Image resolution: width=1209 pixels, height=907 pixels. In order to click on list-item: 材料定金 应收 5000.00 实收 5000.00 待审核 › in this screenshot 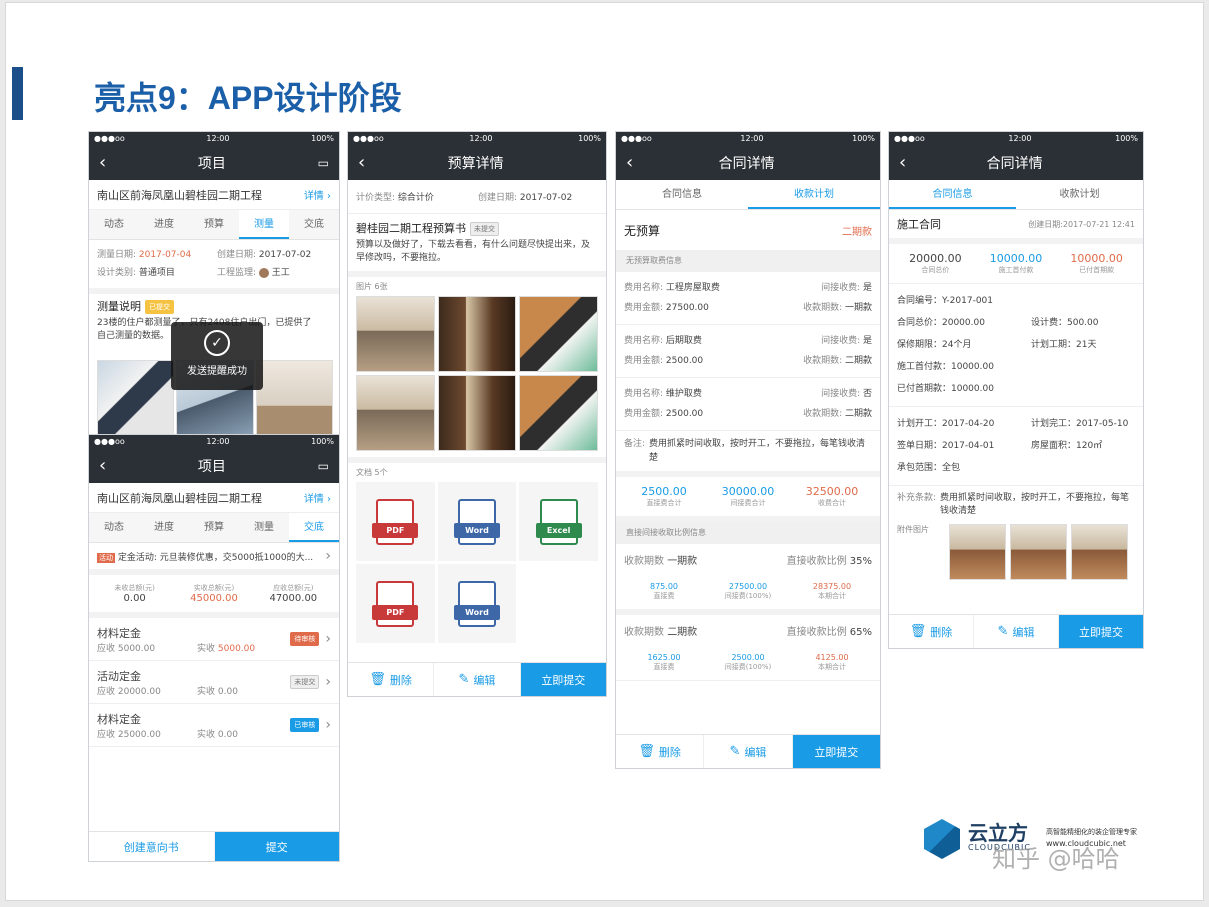, I will do `click(214, 639)`.